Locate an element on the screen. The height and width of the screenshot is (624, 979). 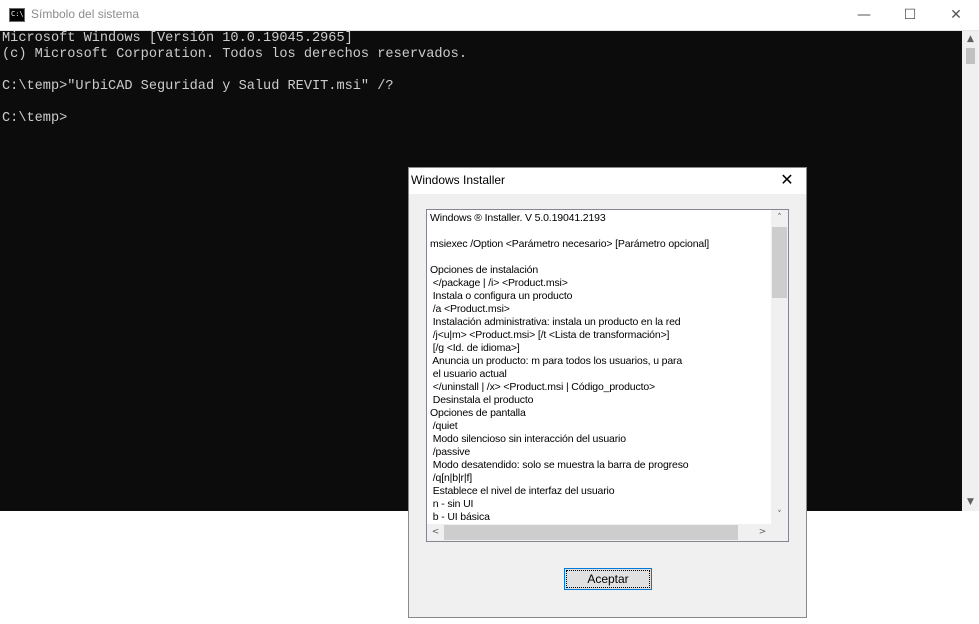
help-line: el usuario actual is located at coordinates (468, 374).